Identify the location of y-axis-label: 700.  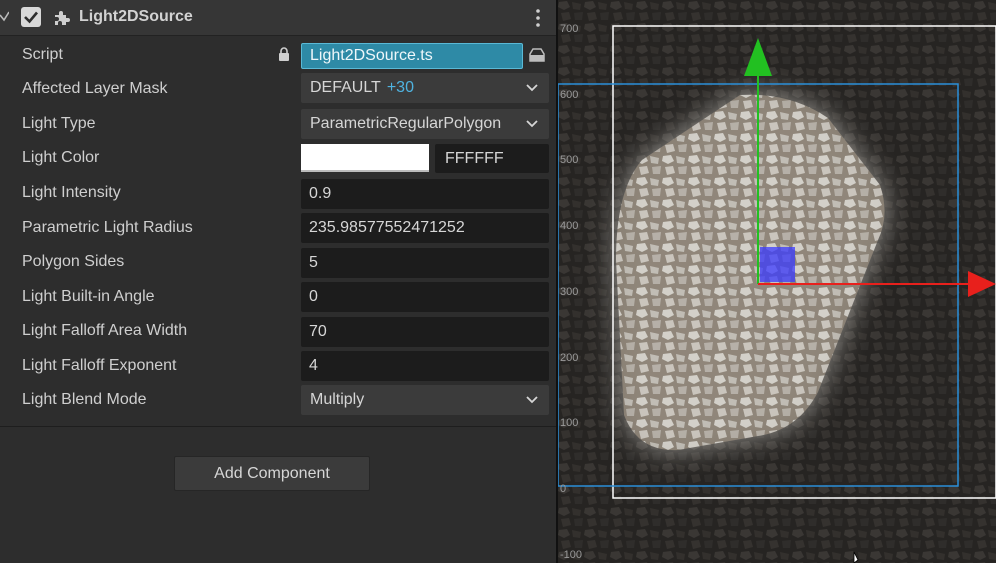
(569, 29).